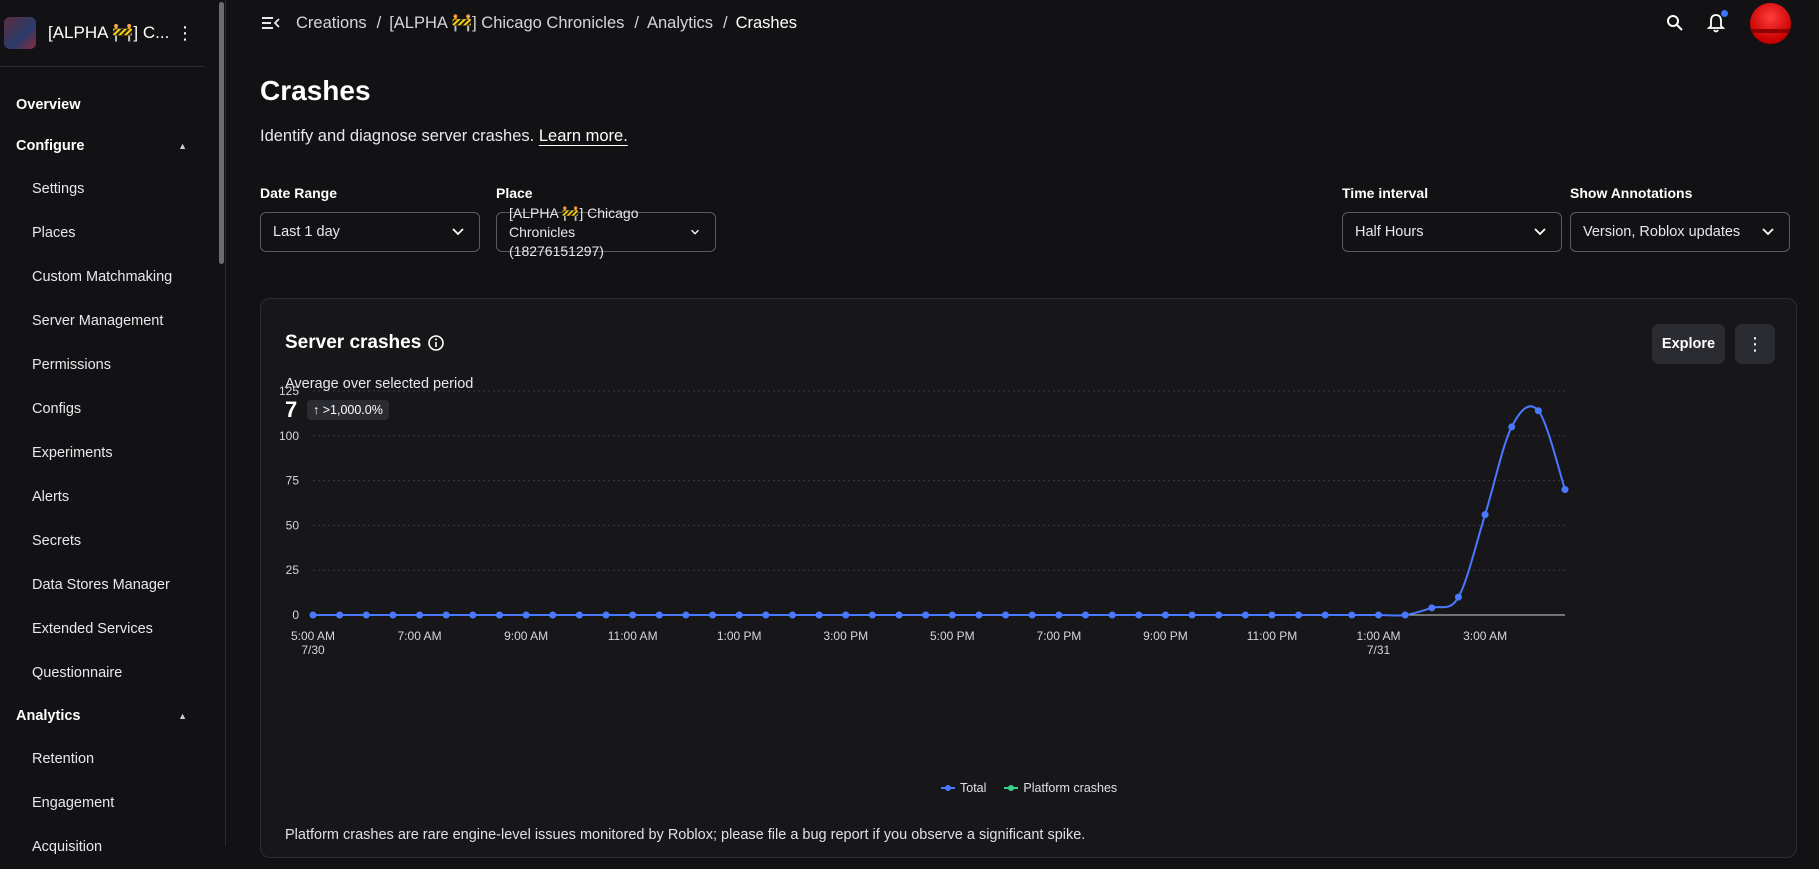 This screenshot has height=869, width=1819. Describe the element at coordinates (331, 23) in the screenshot. I see `breadcrumb-creations: Creations` at that location.